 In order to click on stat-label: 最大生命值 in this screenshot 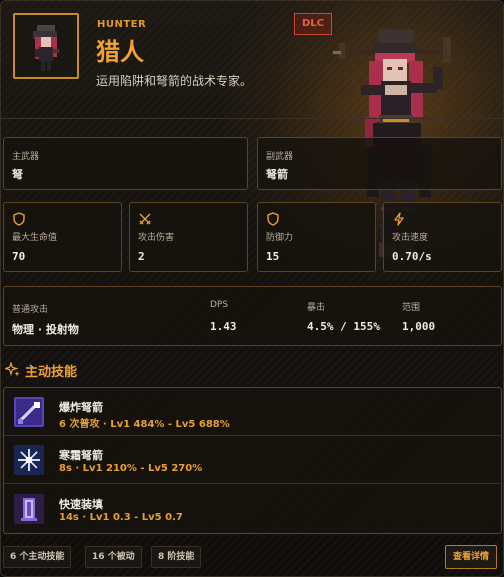, I will do `click(35, 238)`.